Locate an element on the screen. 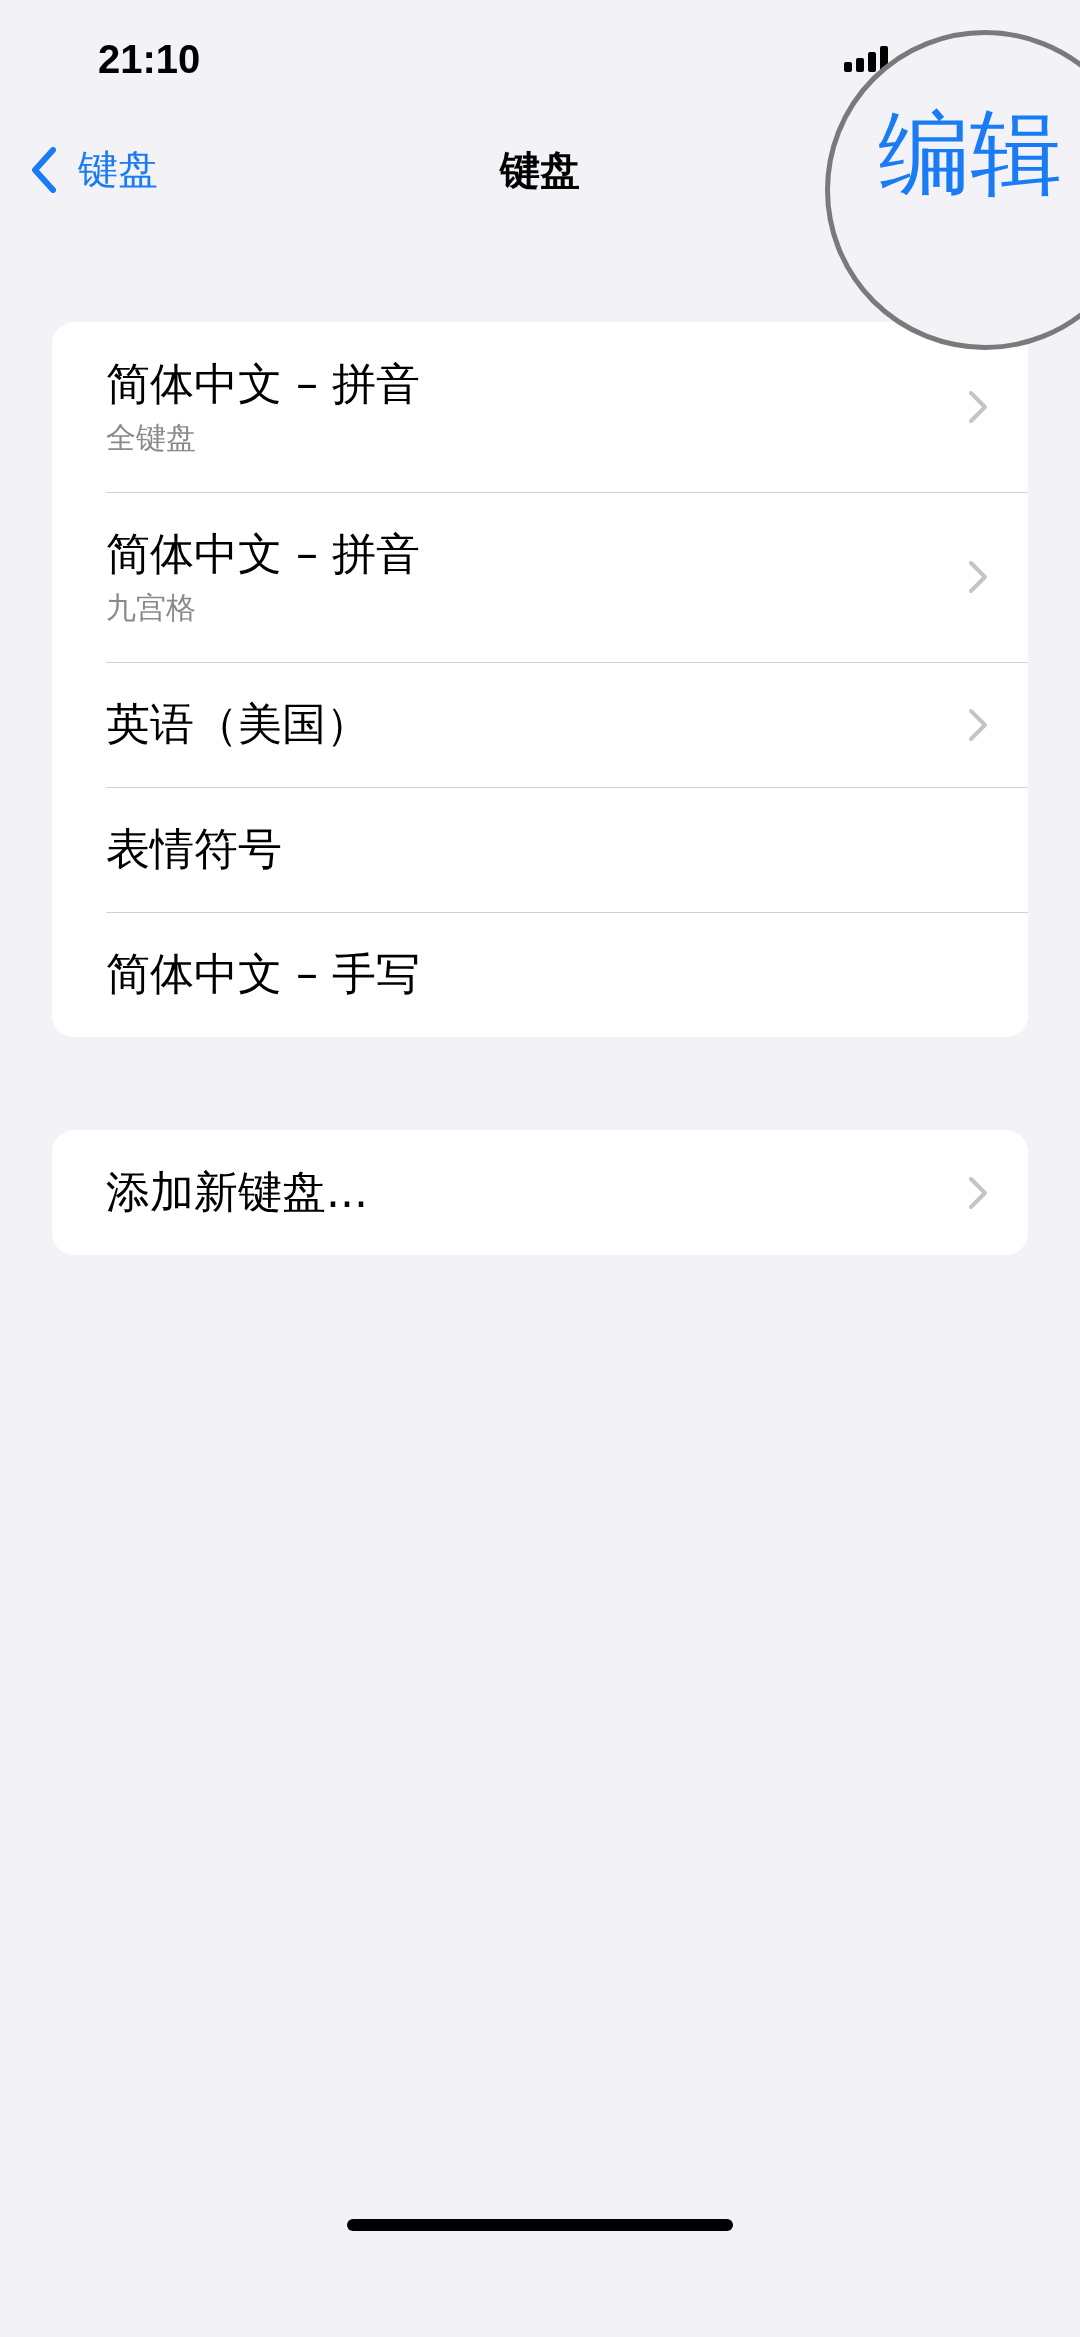  edit-button: 编辑 is located at coordinates (970, 154).